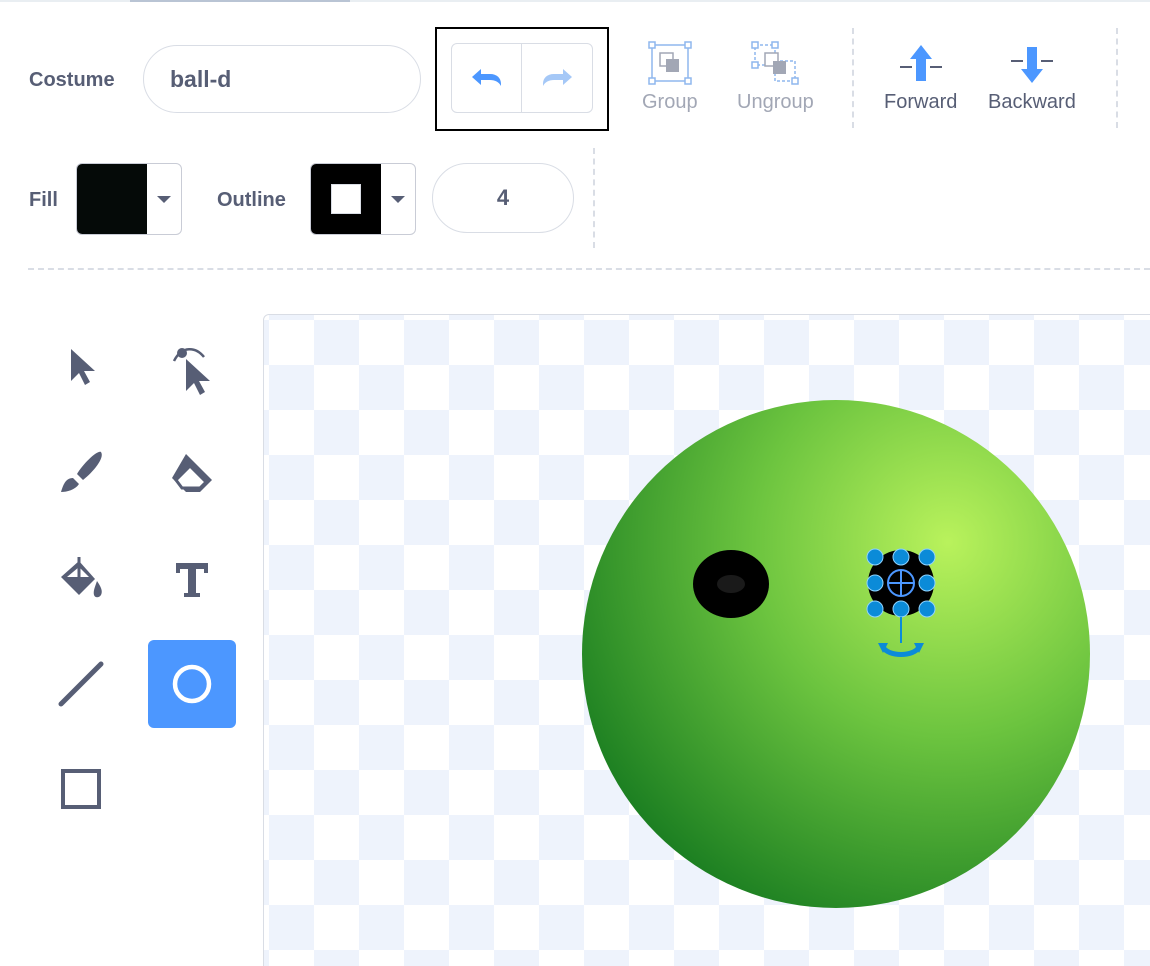  Describe the element at coordinates (589, 269) in the screenshot. I see `toolbar-bottom-divider` at that location.